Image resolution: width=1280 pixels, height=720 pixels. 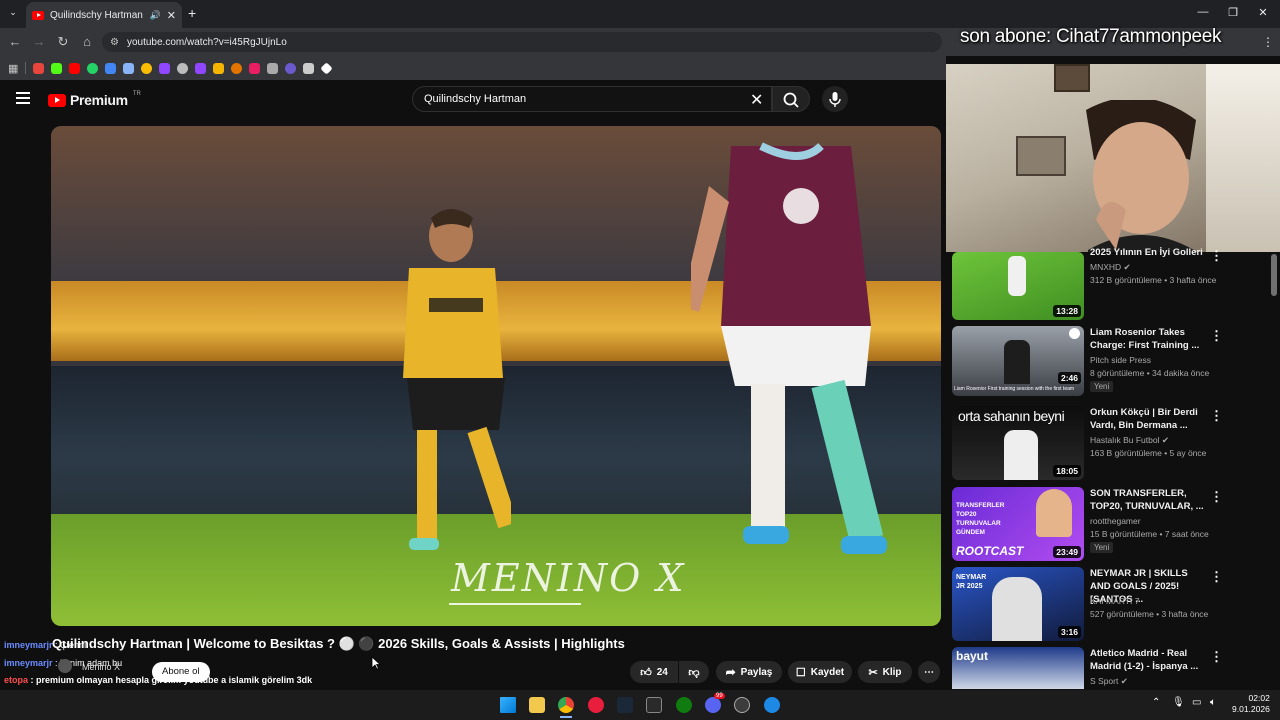 What do you see at coordinates (13, 68) in the screenshot?
I see `apps-grid-icon: ▦` at bounding box center [13, 68].